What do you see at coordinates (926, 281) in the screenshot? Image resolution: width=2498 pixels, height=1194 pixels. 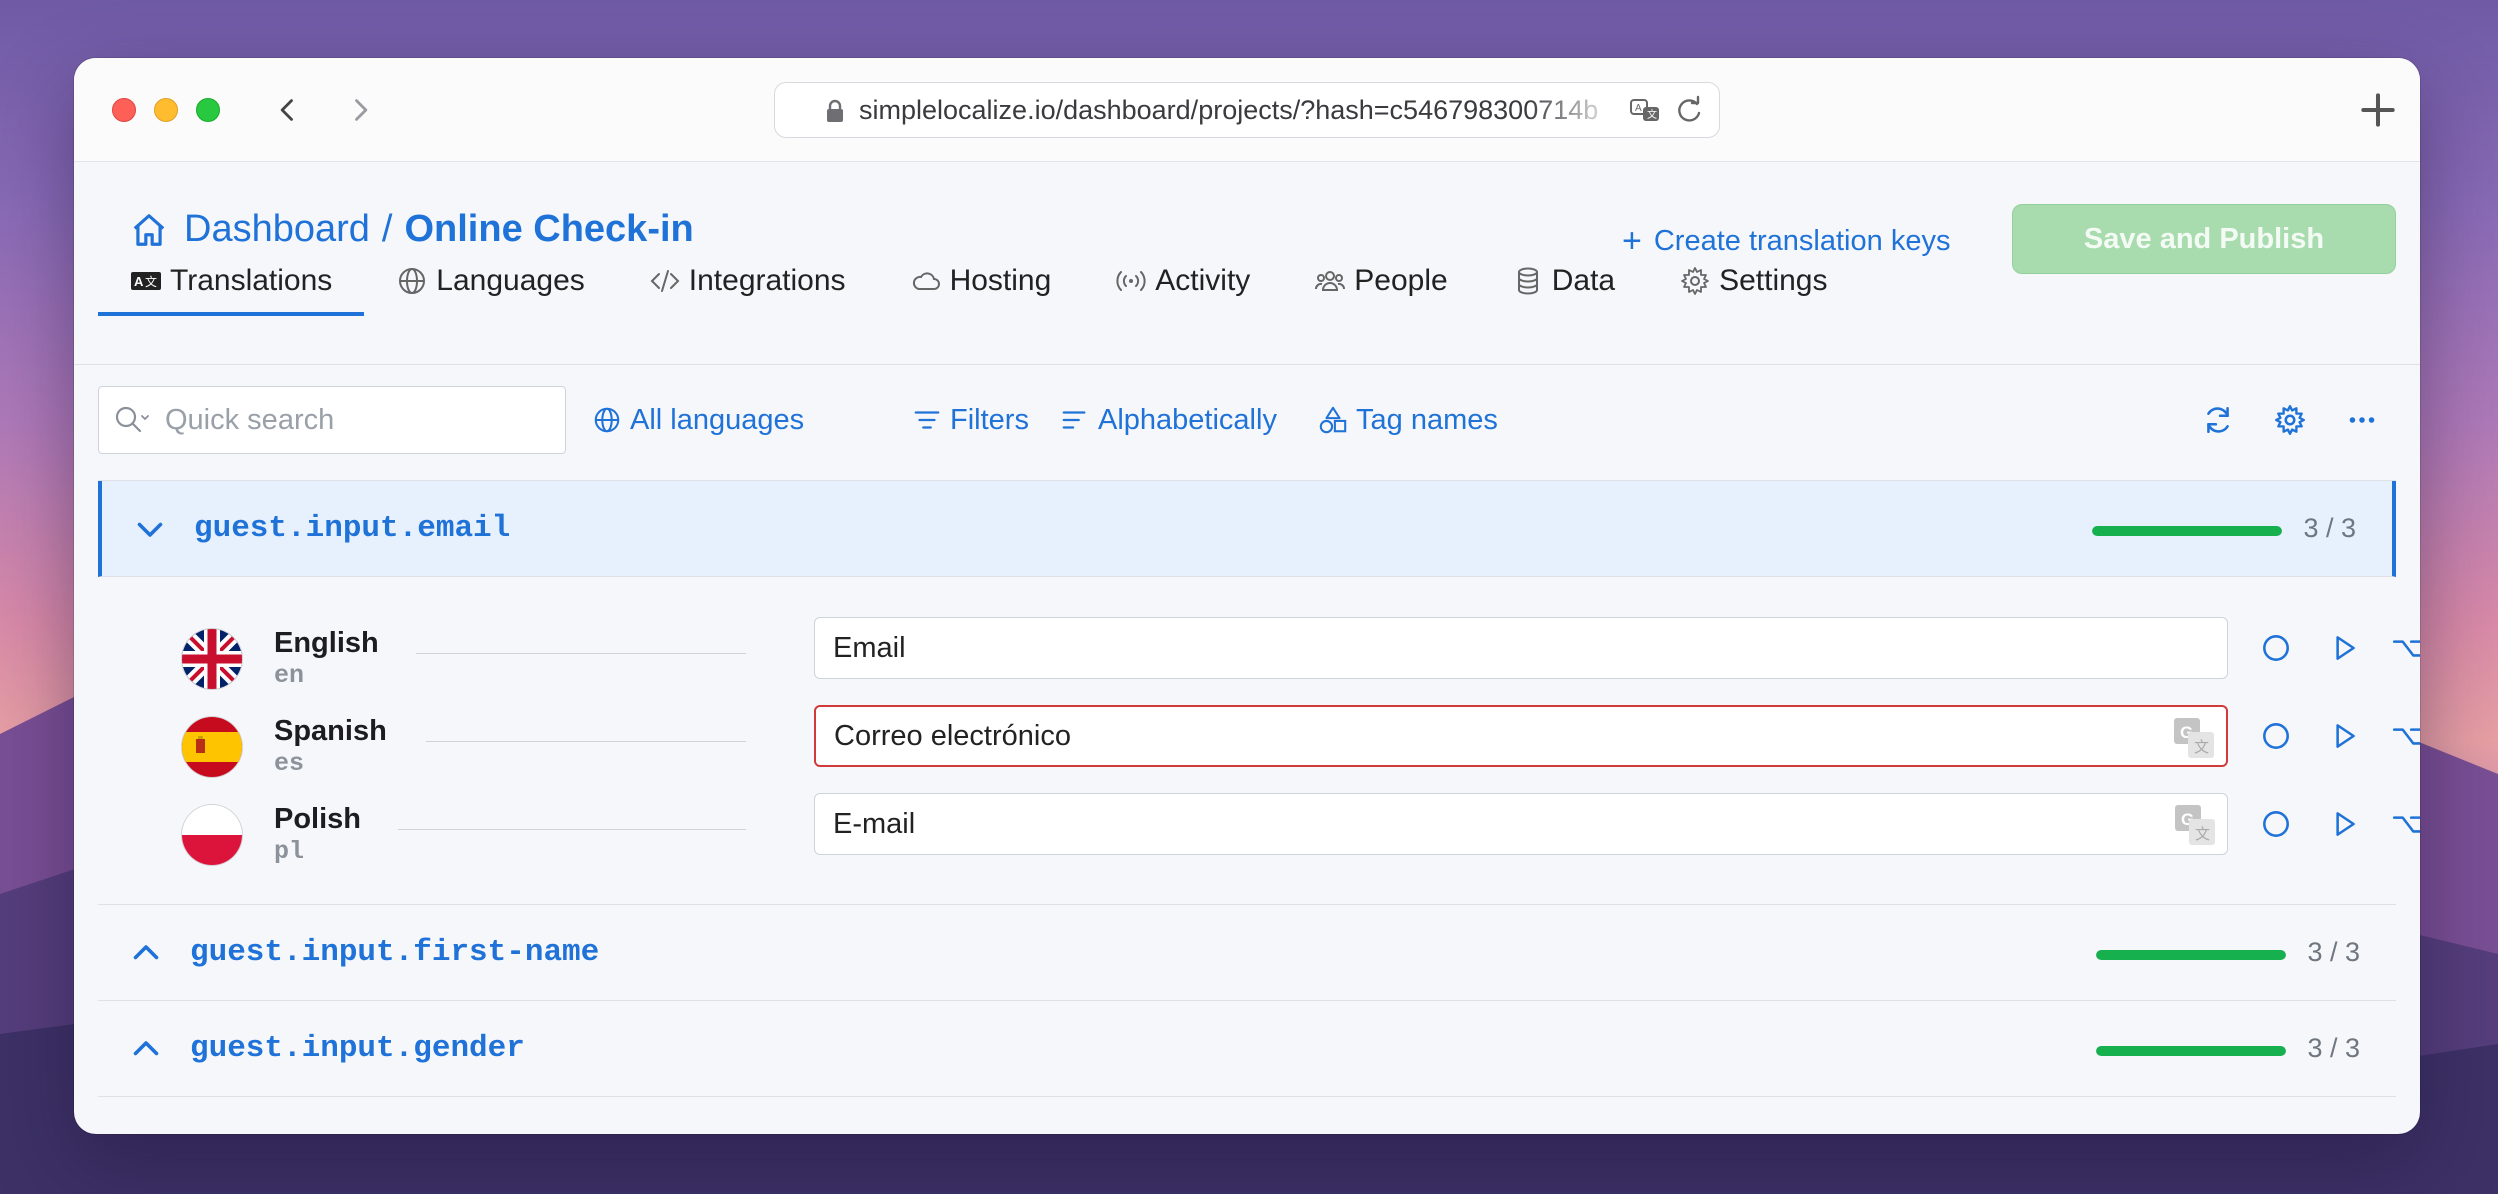 I see `cloud-icon` at bounding box center [926, 281].